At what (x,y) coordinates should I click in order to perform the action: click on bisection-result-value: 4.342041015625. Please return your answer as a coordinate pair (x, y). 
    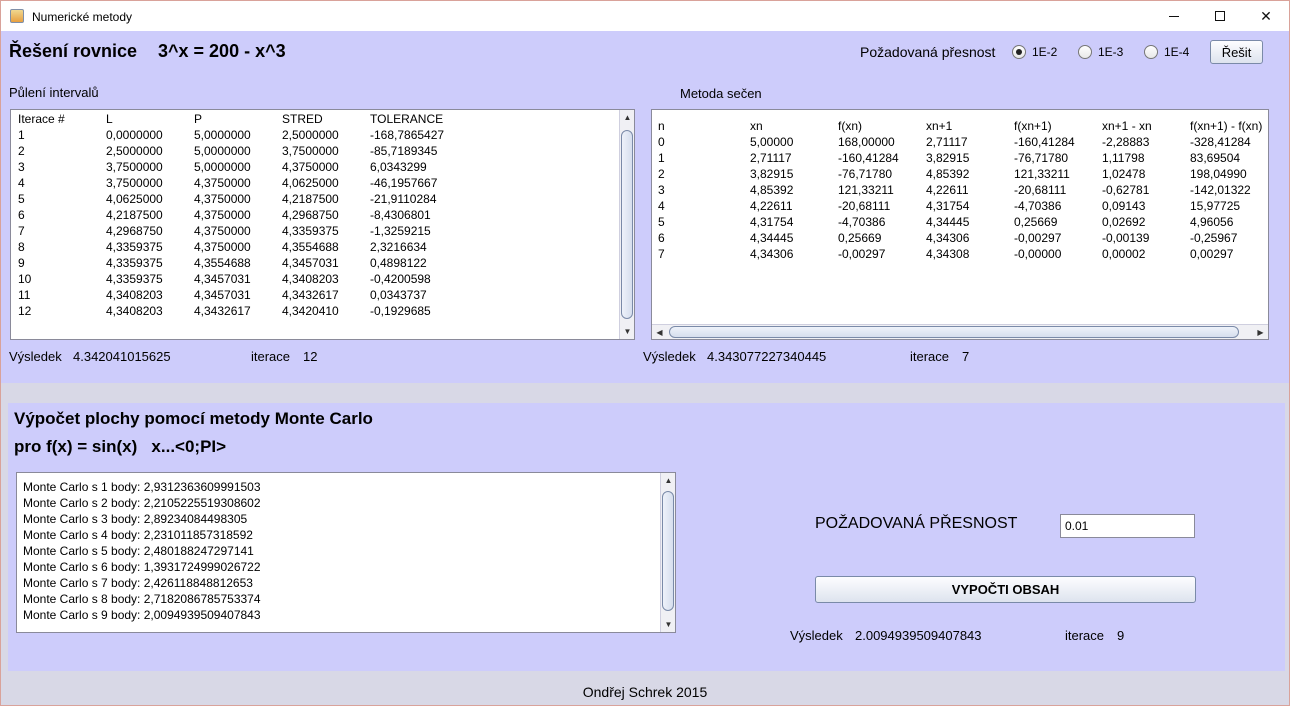
    Looking at the image, I should click on (122, 356).